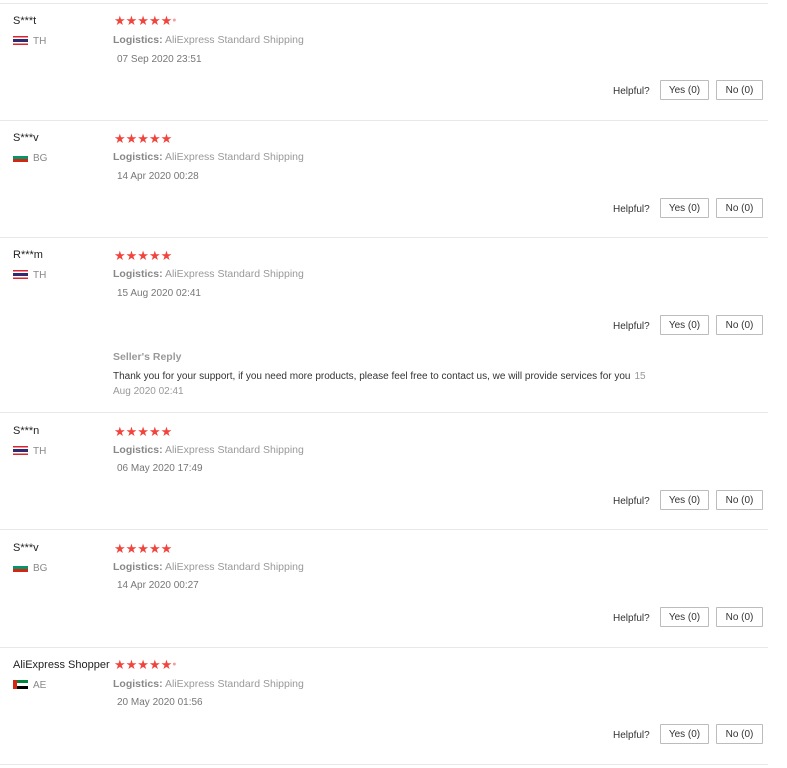  I want to click on reviewer-name: AliExpress Shopper, so click(61, 665).